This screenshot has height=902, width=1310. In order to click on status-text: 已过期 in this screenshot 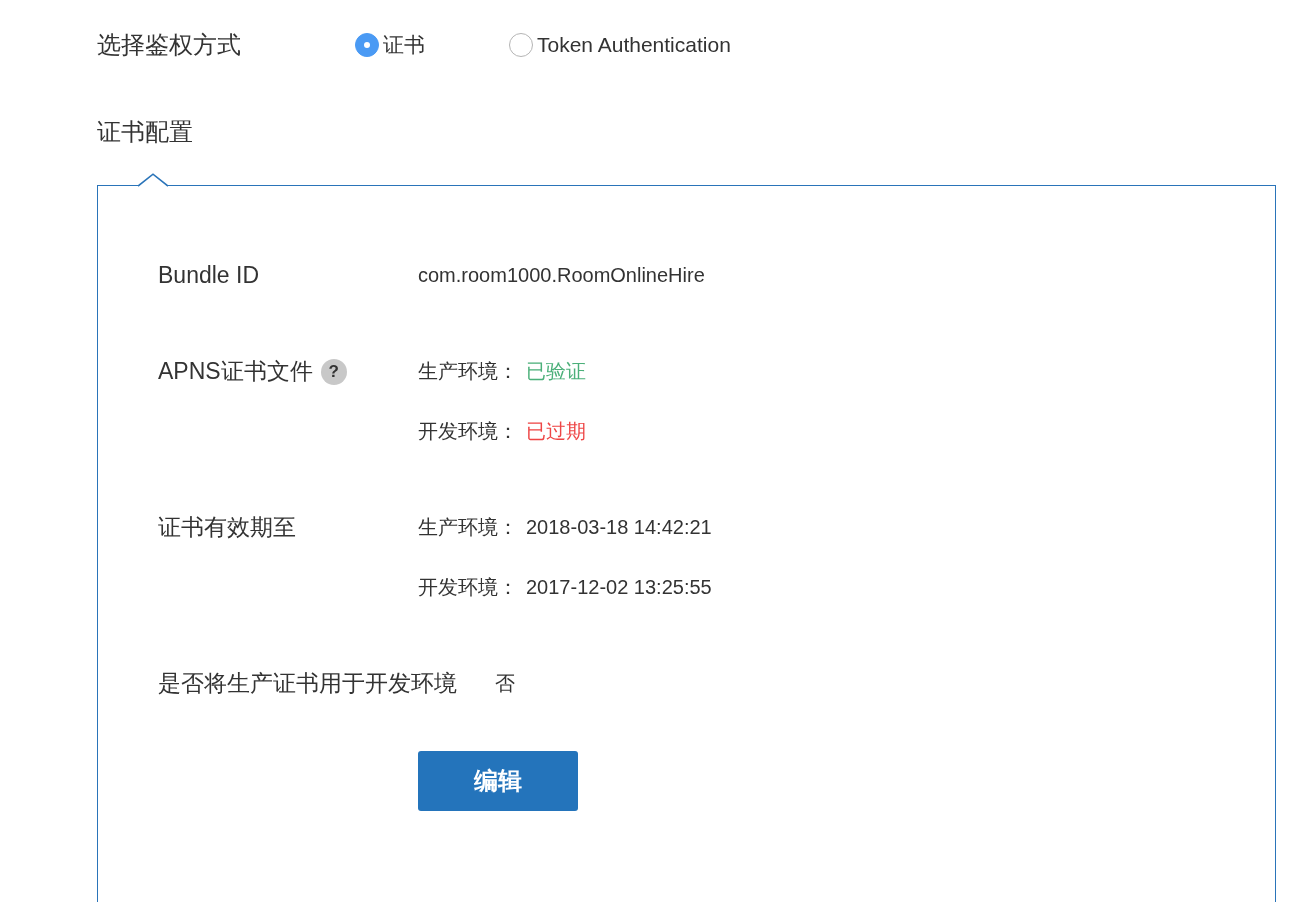, I will do `click(556, 431)`.